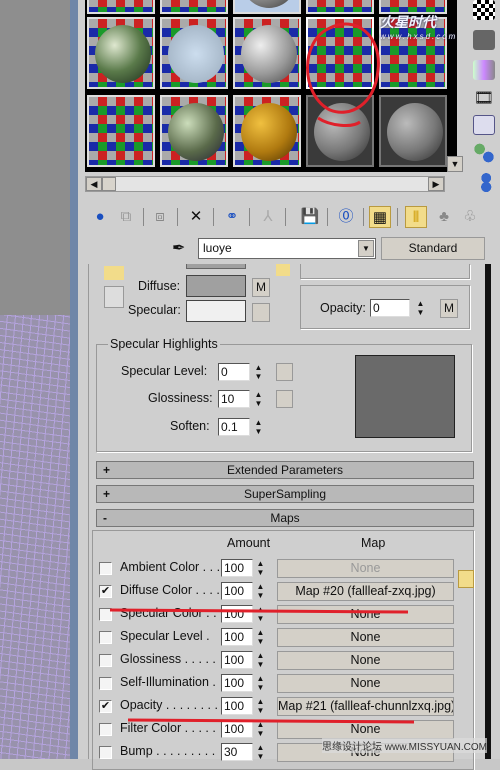  Describe the element at coordinates (484, 40) in the screenshot. I see `backlight-icon` at that location.